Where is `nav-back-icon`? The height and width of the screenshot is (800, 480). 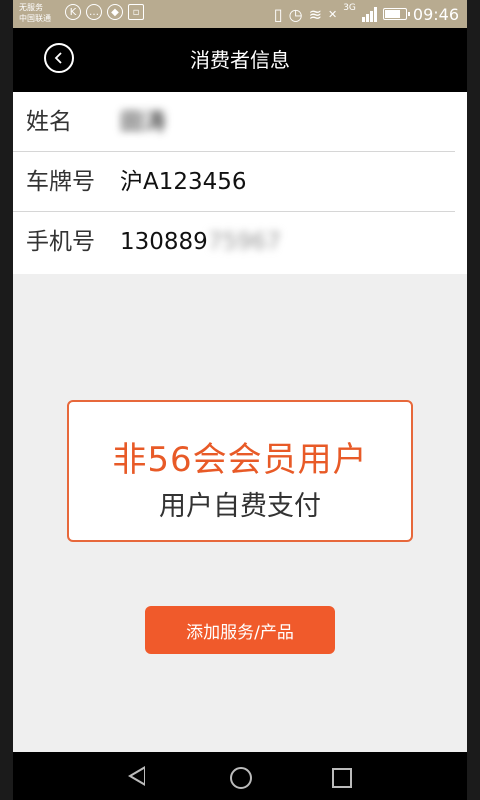
nav-back-icon is located at coordinates (136, 776).